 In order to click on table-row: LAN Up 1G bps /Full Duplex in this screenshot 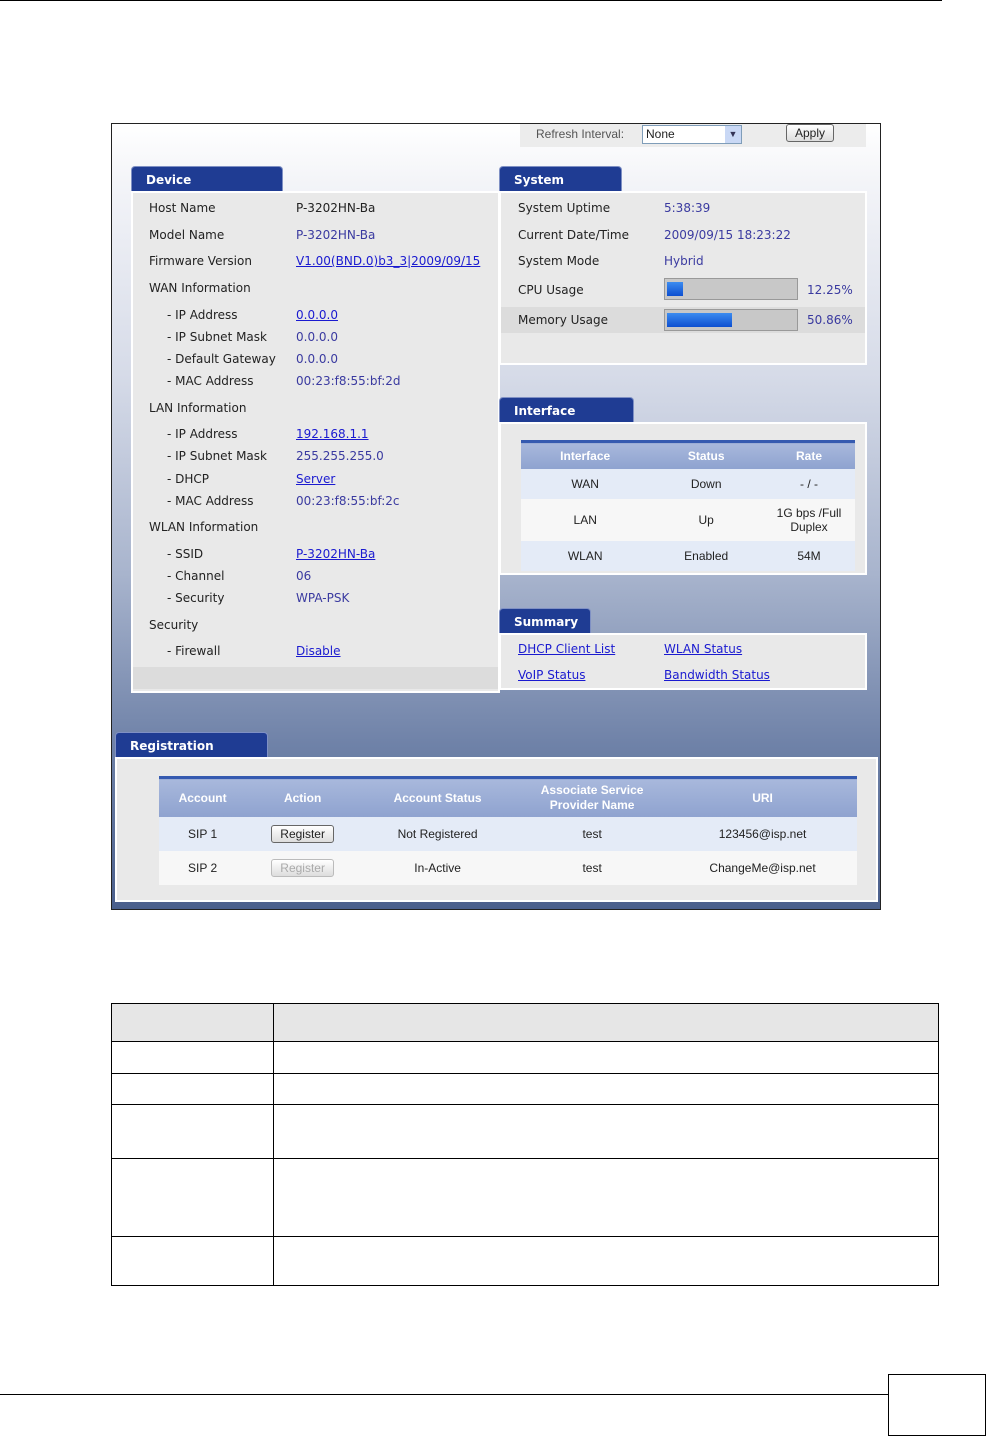, I will do `click(688, 520)`.